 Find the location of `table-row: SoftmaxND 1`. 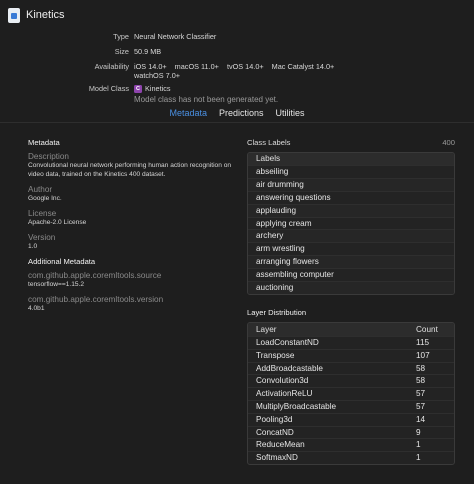

table-row: SoftmaxND 1 is located at coordinates (351, 457).